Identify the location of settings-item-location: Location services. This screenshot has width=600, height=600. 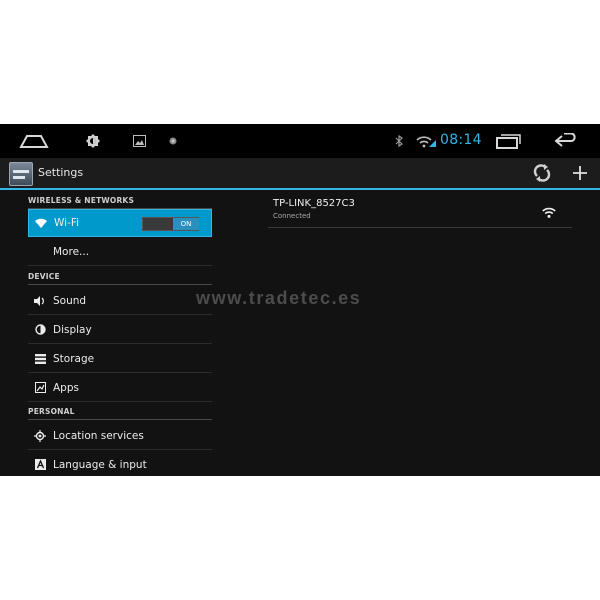
(120, 436).